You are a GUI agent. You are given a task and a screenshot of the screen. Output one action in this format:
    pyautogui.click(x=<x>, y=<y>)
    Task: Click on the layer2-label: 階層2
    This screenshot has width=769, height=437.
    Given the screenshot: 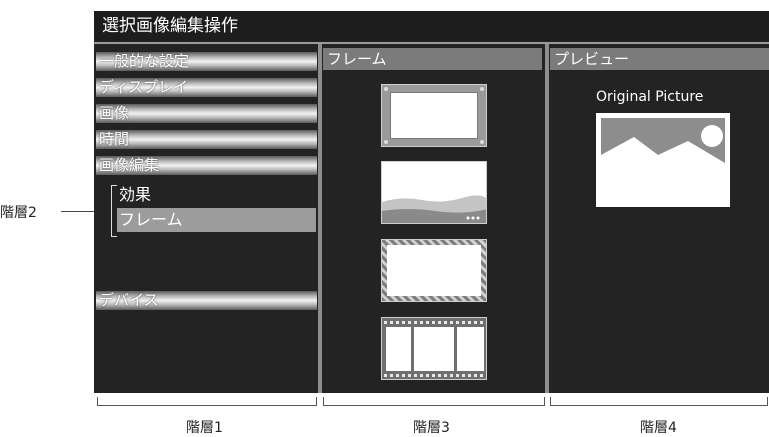 What is the action you would take?
    pyautogui.click(x=18, y=213)
    